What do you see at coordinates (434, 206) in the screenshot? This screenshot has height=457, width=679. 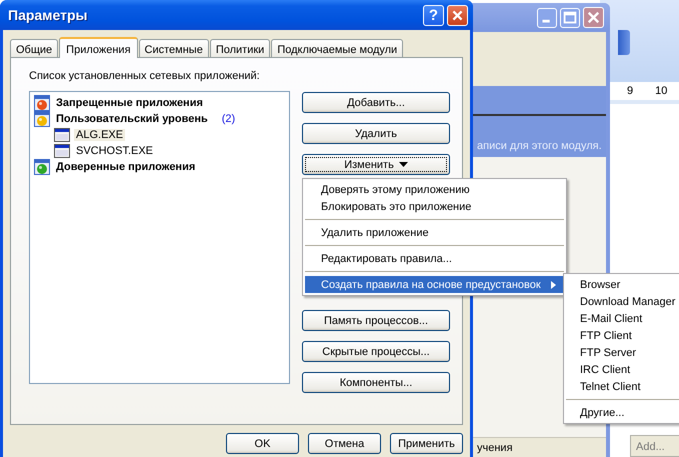 I see `menu-item: Блокировать это приложение` at bounding box center [434, 206].